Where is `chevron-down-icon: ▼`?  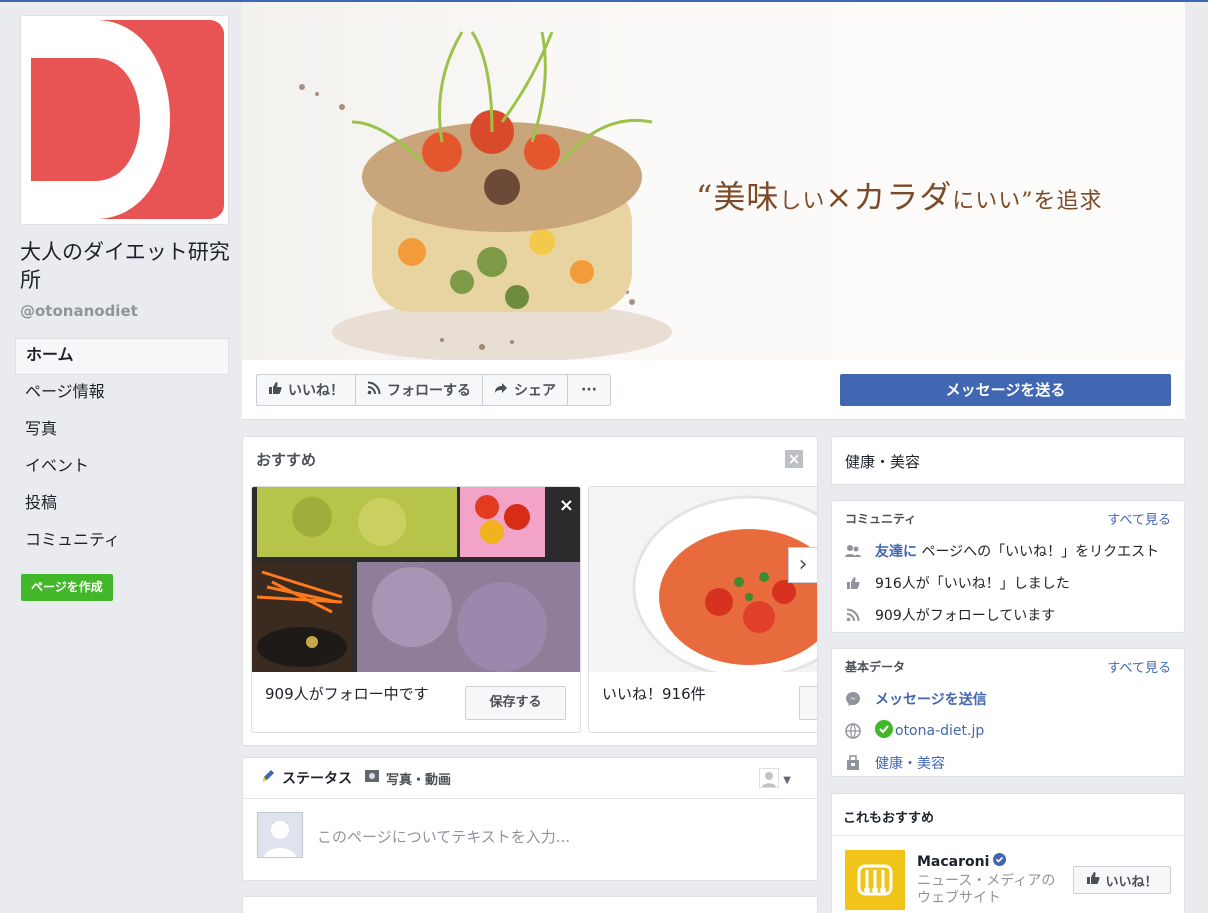
chevron-down-icon: ▼ is located at coordinates (787, 780).